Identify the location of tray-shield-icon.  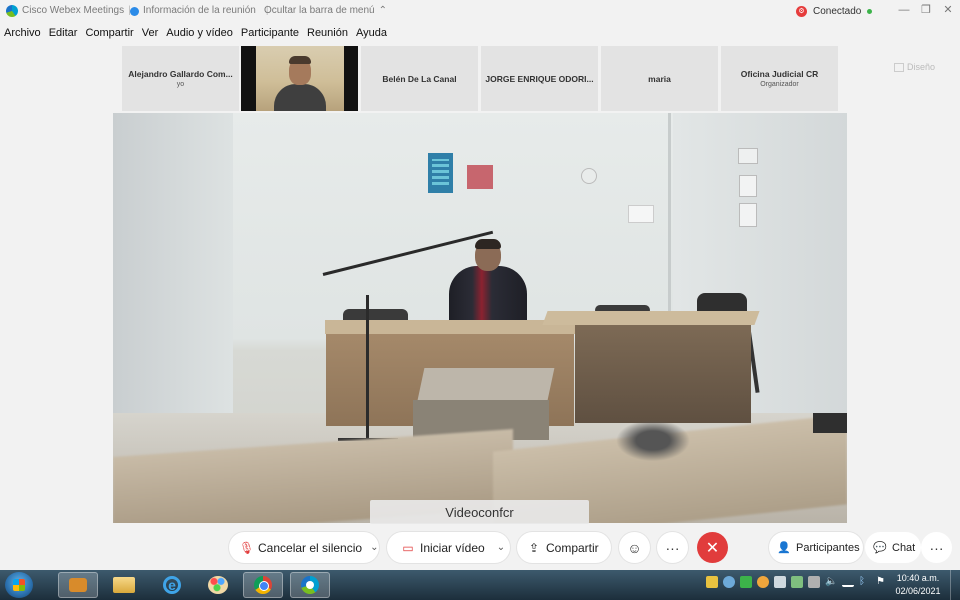
(746, 582).